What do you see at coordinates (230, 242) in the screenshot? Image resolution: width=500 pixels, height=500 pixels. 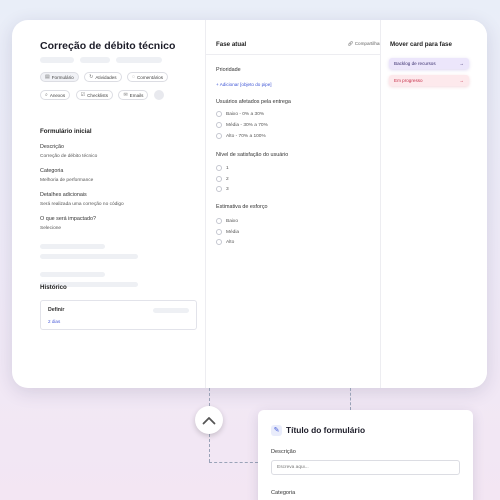 I see `option-label: Alto` at bounding box center [230, 242].